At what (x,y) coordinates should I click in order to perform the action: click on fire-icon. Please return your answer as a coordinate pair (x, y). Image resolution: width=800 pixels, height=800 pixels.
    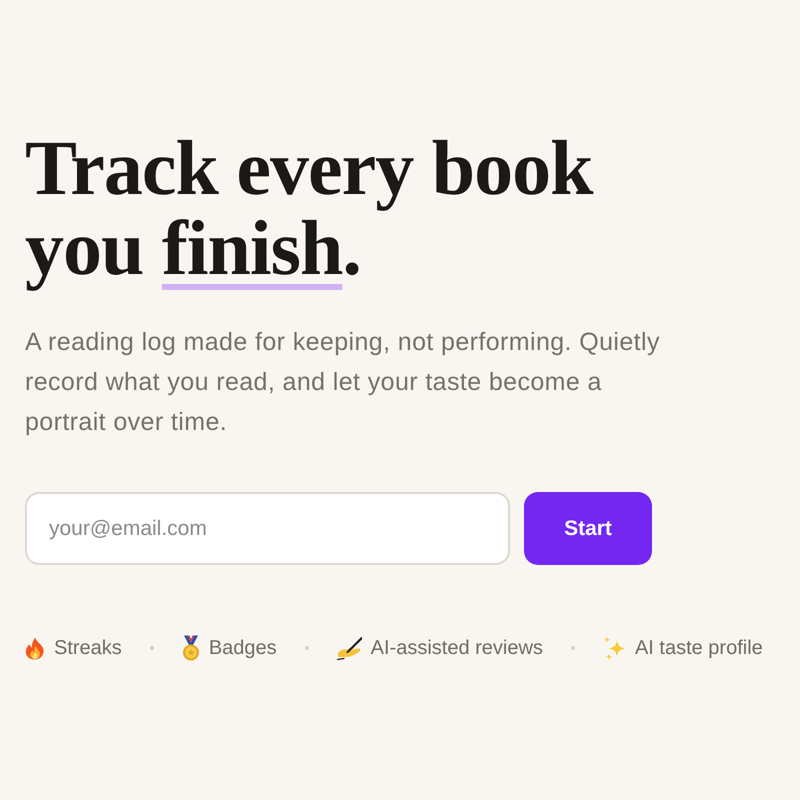
    Looking at the image, I should click on (35, 648).